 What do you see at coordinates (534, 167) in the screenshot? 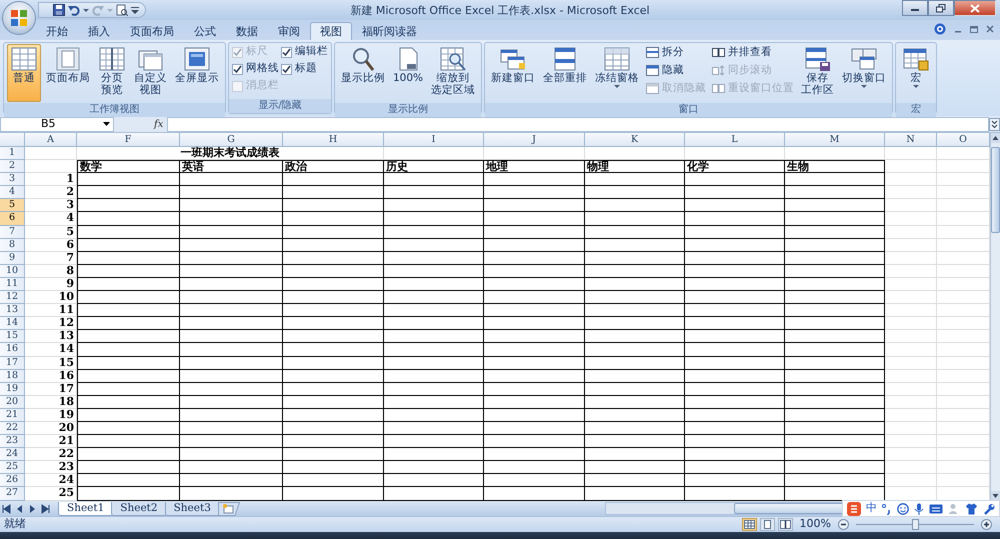
I see `table-cell: 地理` at bounding box center [534, 167].